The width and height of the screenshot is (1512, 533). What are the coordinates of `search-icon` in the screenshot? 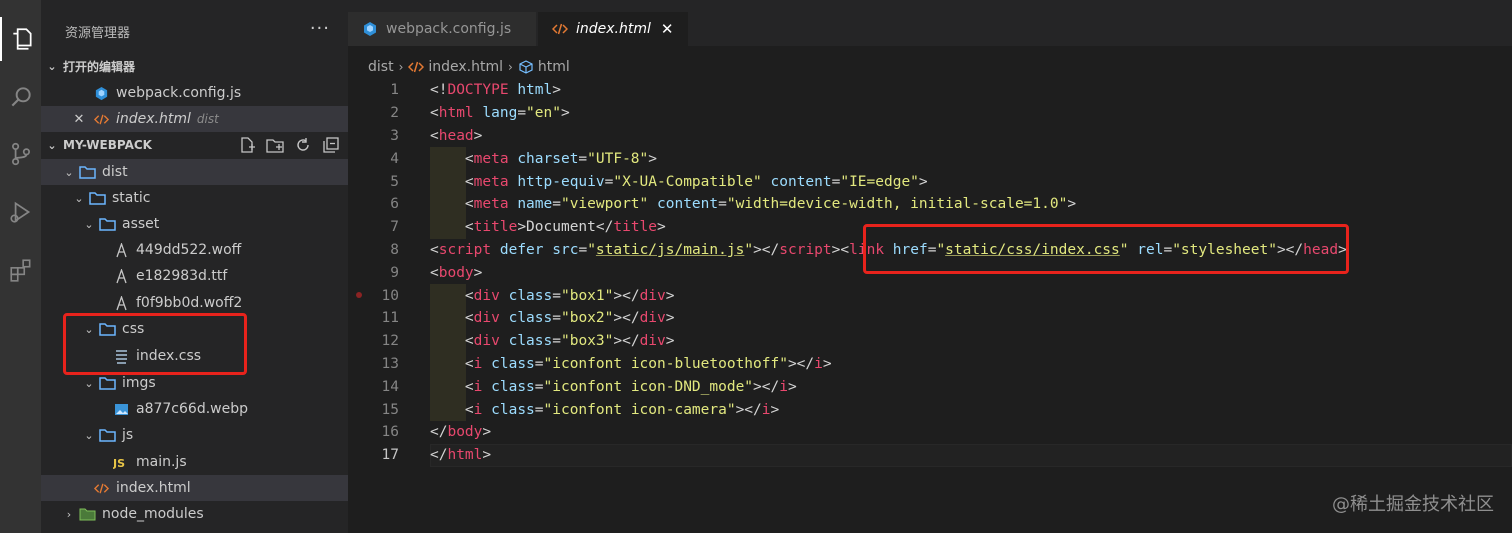 It's located at (21, 97).